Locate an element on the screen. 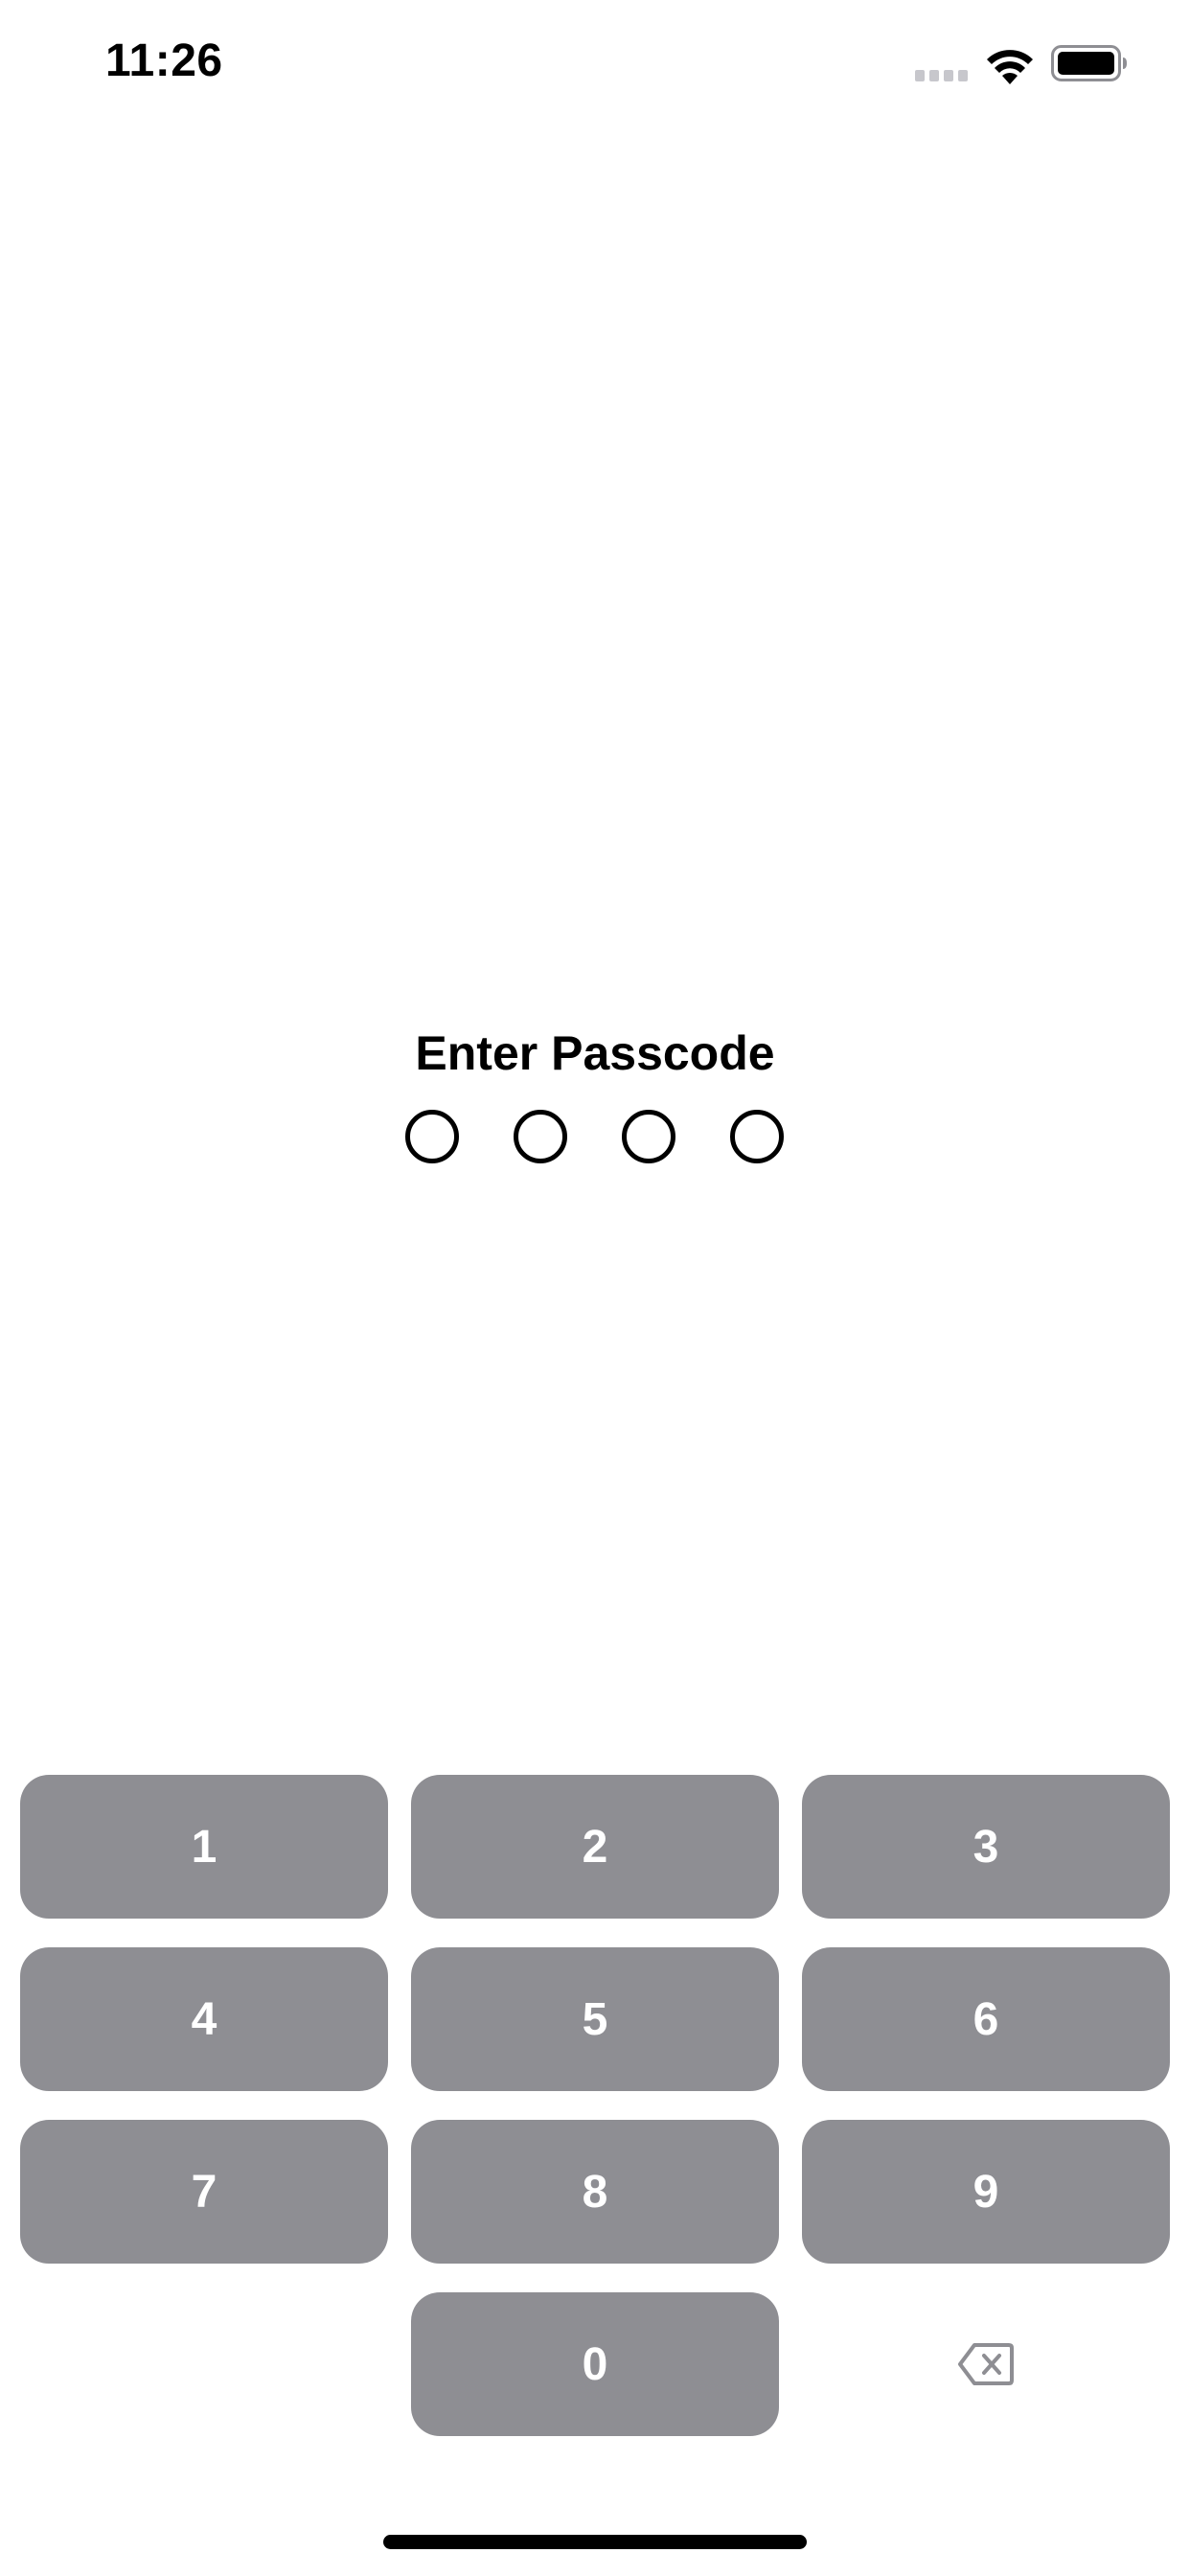 This screenshot has height=2576, width=1190. key-8: 8 is located at coordinates (595, 2192).